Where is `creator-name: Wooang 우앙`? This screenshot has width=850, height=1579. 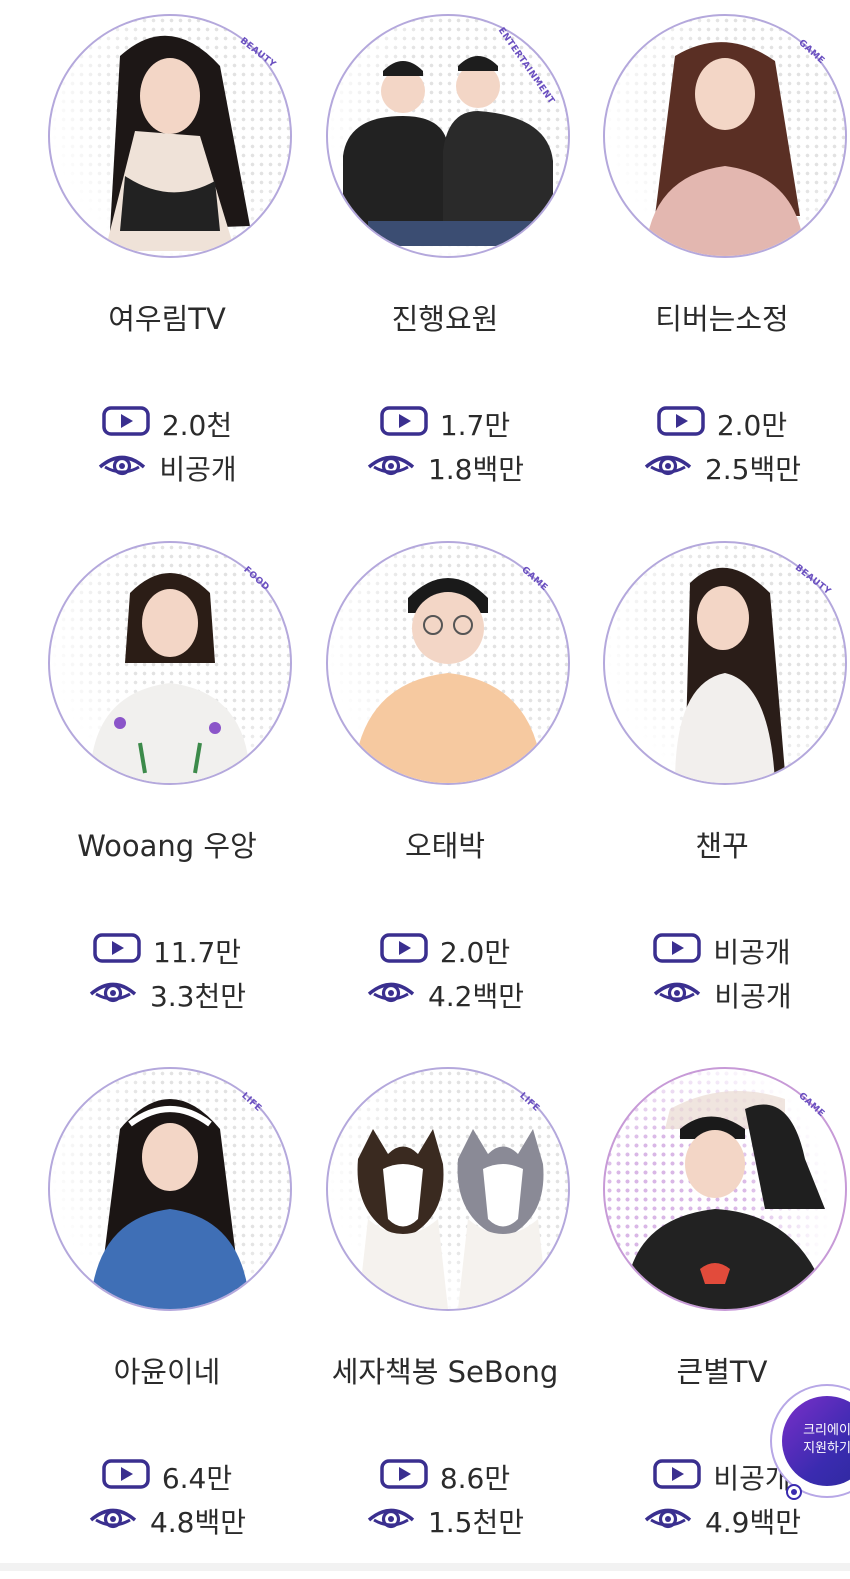 creator-name: Wooang 우앙 is located at coordinates (167, 844).